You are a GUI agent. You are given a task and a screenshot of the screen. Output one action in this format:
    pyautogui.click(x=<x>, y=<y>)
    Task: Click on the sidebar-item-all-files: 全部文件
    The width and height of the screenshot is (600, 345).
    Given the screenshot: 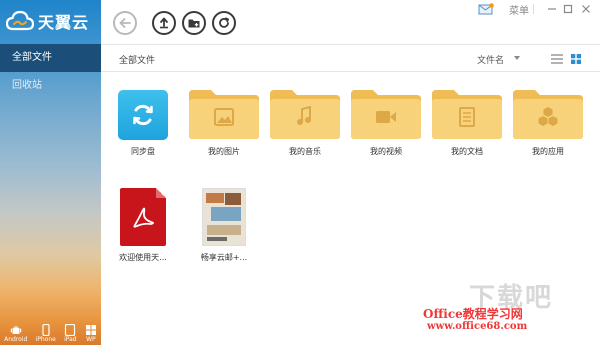 What is the action you would take?
    pyautogui.click(x=50, y=58)
    